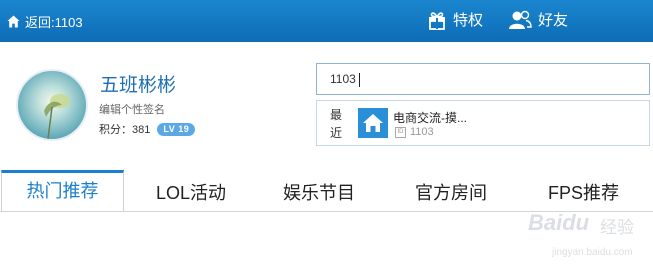  Describe the element at coordinates (483, 123) in the screenshot. I see `recent-rooms-dropdown: 最近 电商交流-摸... ID 1103` at that location.